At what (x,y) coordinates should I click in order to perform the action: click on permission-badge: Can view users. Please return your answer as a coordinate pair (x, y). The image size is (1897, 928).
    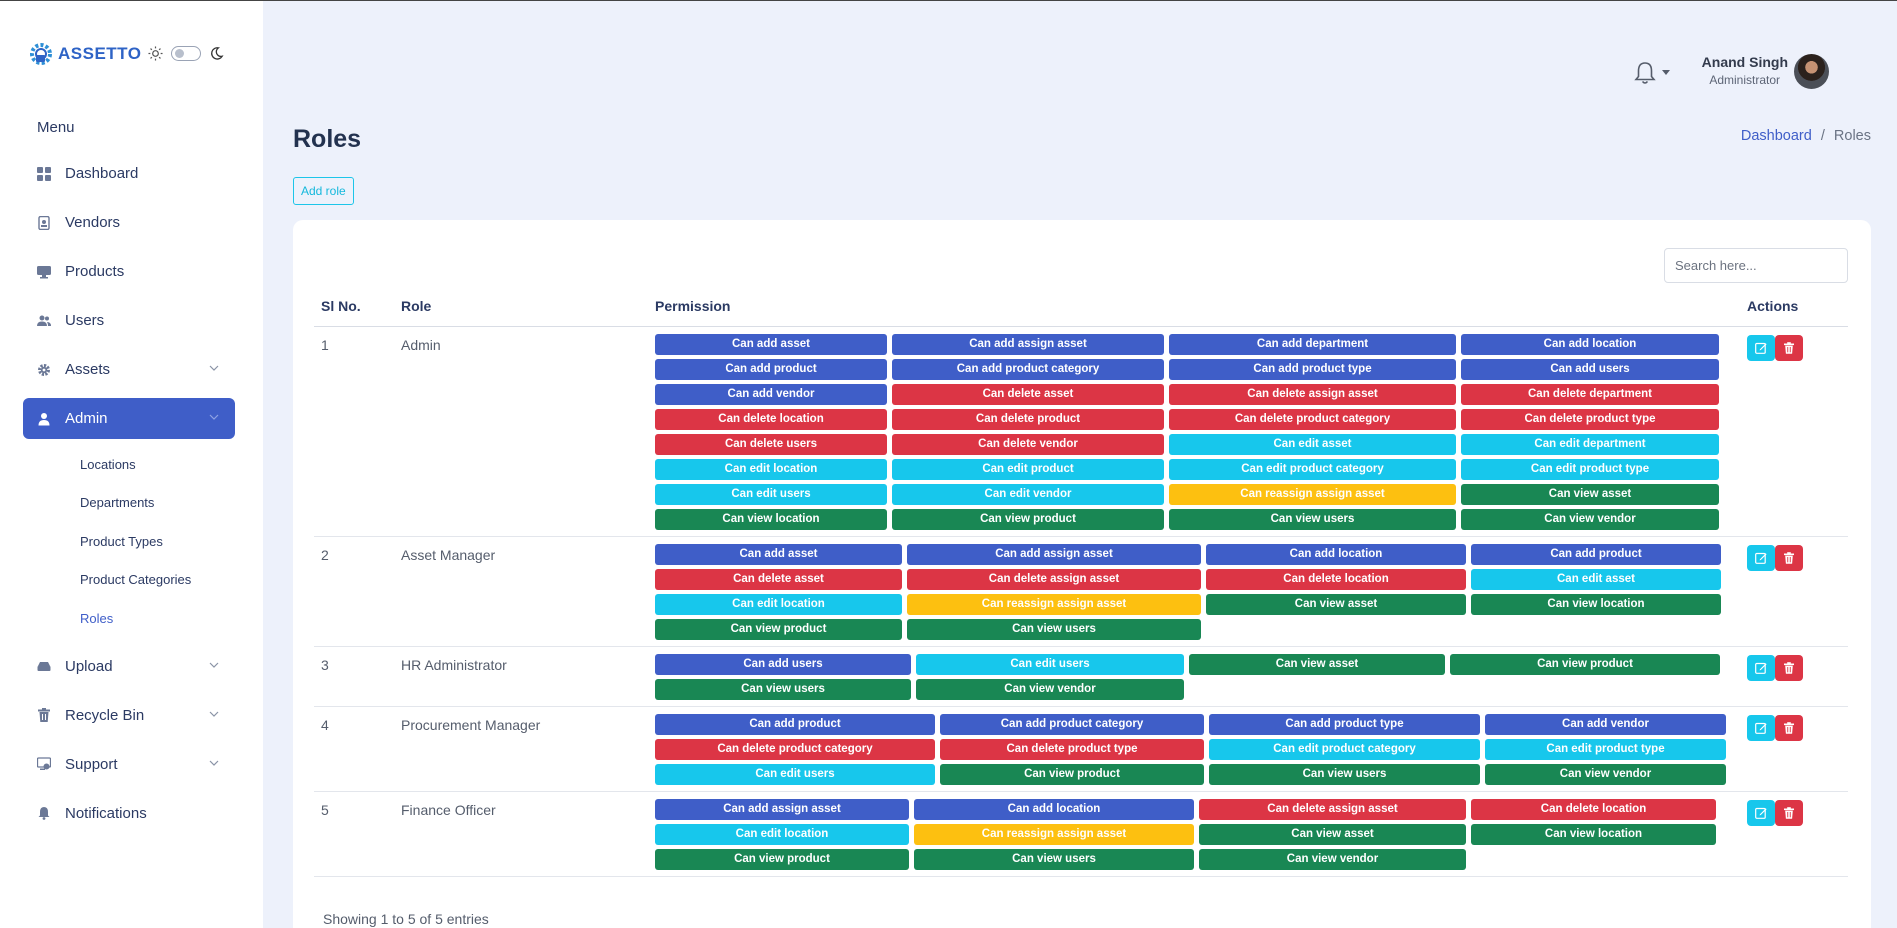
    Looking at the image, I should click on (1344, 774).